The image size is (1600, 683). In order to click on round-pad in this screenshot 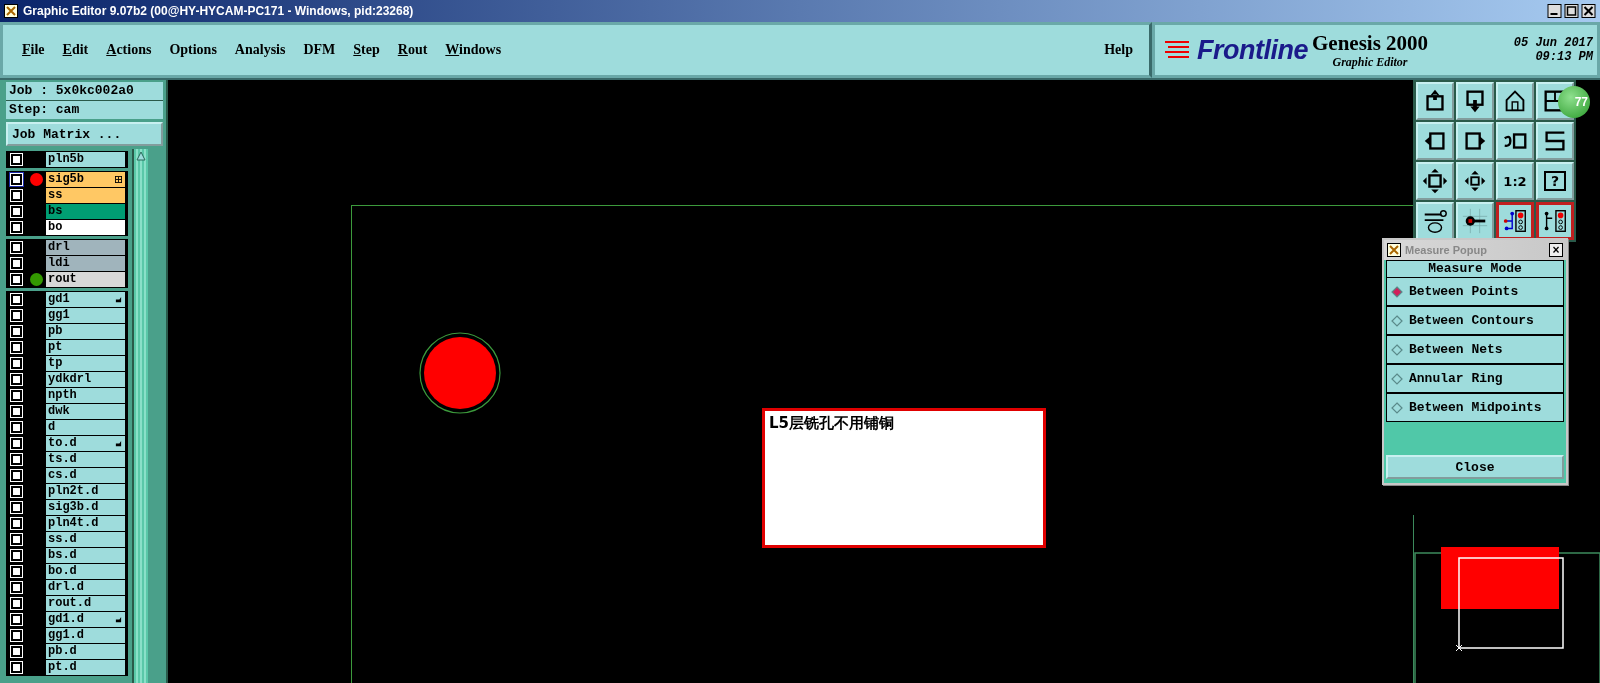, I will do `click(460, 373)`.